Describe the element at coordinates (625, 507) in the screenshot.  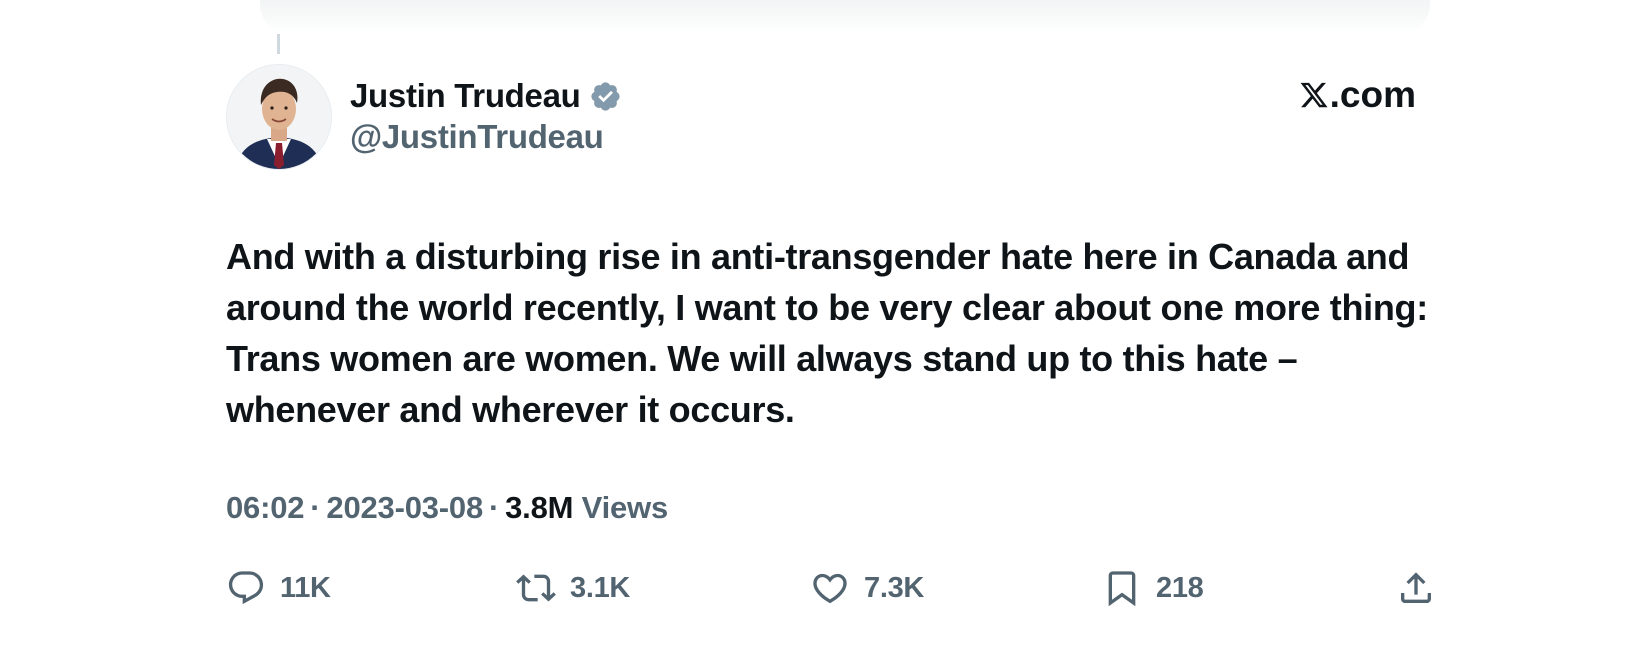
I see `views-label: Views` at that location.